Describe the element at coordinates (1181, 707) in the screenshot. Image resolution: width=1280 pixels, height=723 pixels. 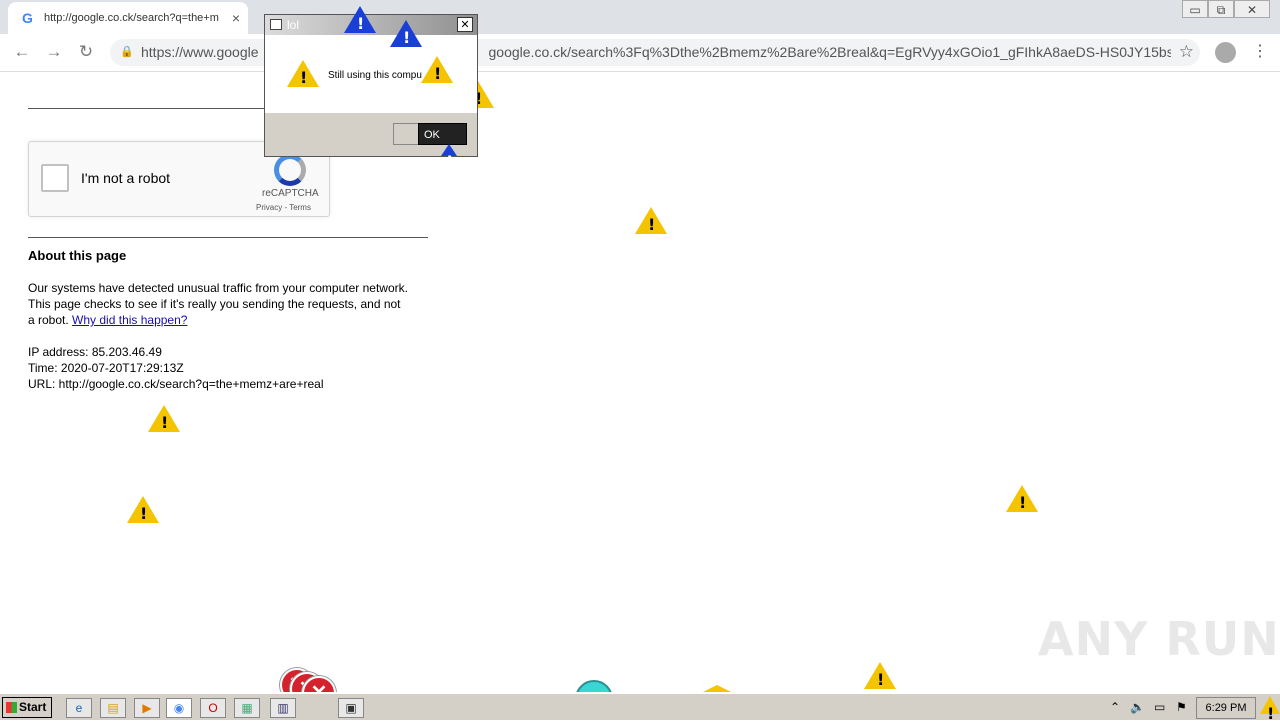
I see `action-center-flag-icon: ⚑` at that location.